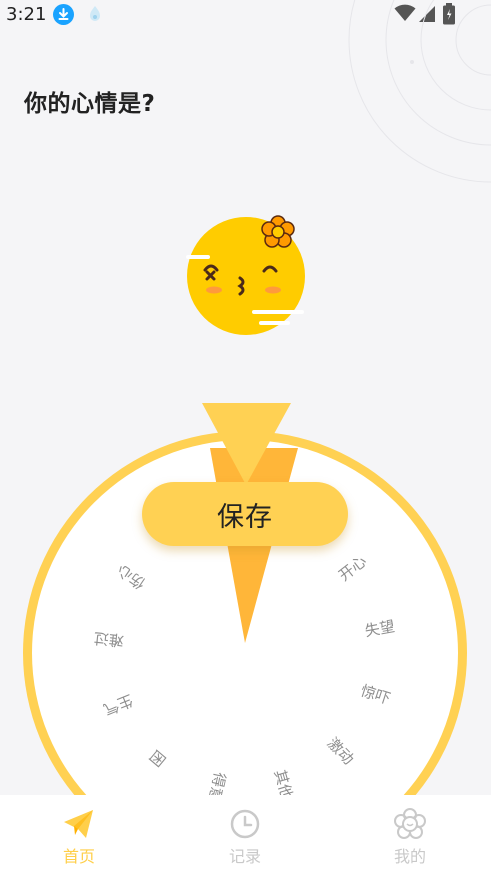  What do you see at coordinates (78, 856) in the screenshot?
I see `nav-label-home: 首页` at bounding box center [78, 856].